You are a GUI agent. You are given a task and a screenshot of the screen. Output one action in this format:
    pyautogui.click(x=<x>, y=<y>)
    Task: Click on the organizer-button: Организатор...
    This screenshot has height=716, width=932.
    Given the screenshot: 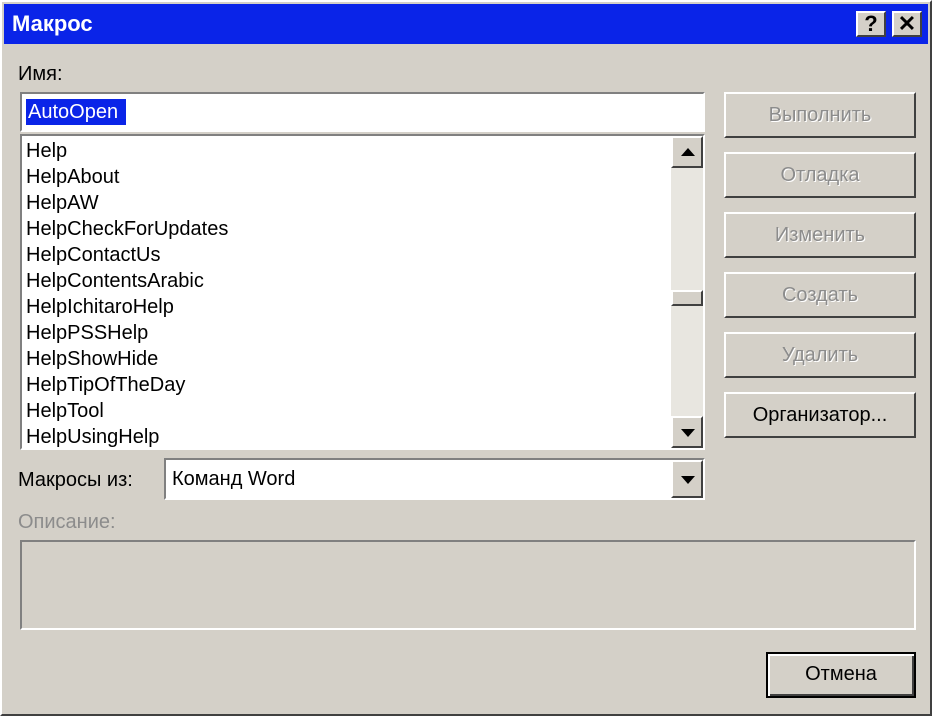 What is the action you would take?
    pyautogui.click(x=820, y=415)
    